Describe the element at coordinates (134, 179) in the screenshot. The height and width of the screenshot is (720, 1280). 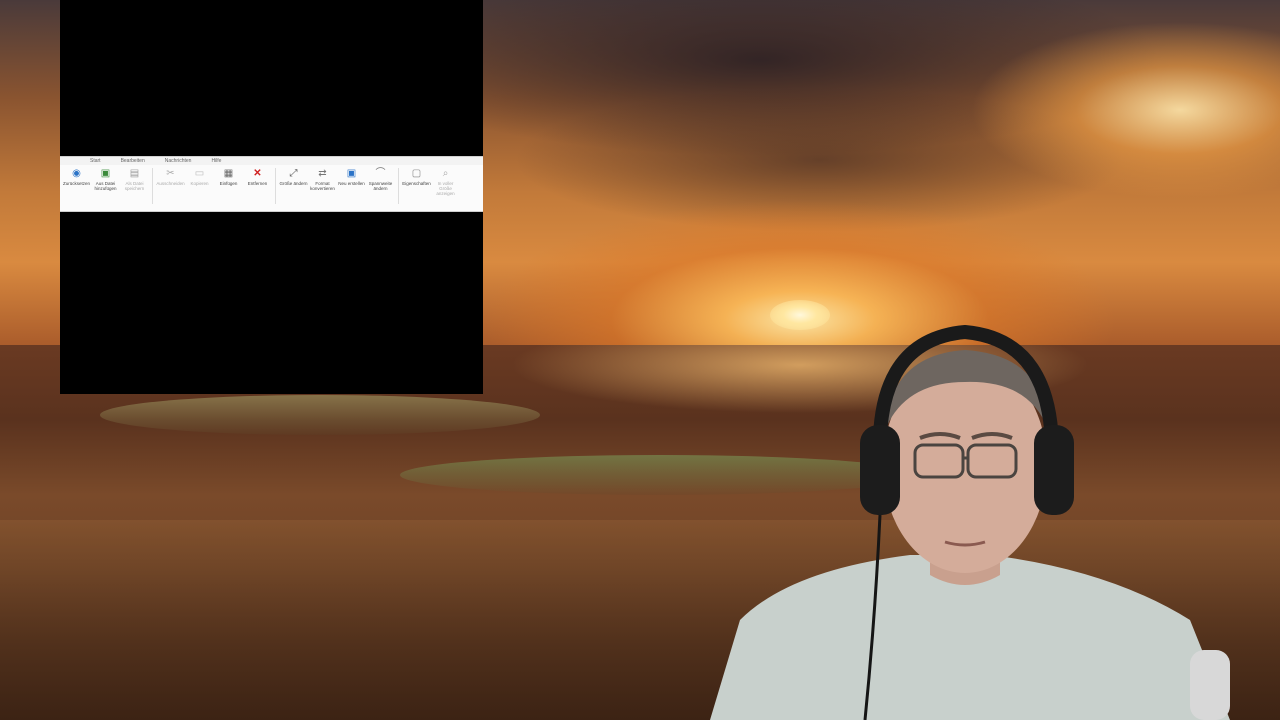
I see `save-as-file-button: ▤ Als Datei speichern` at that location.